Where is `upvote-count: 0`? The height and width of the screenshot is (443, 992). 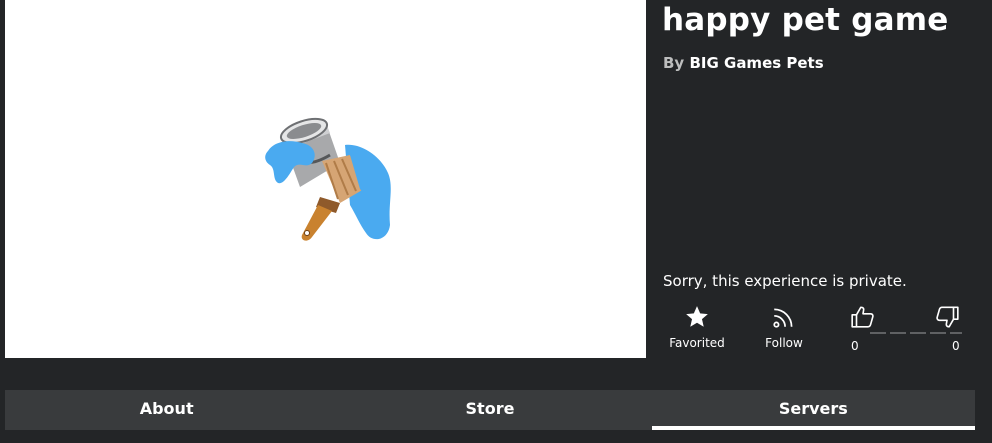 upvote-count: 0 is located at coordinates (855, 346).